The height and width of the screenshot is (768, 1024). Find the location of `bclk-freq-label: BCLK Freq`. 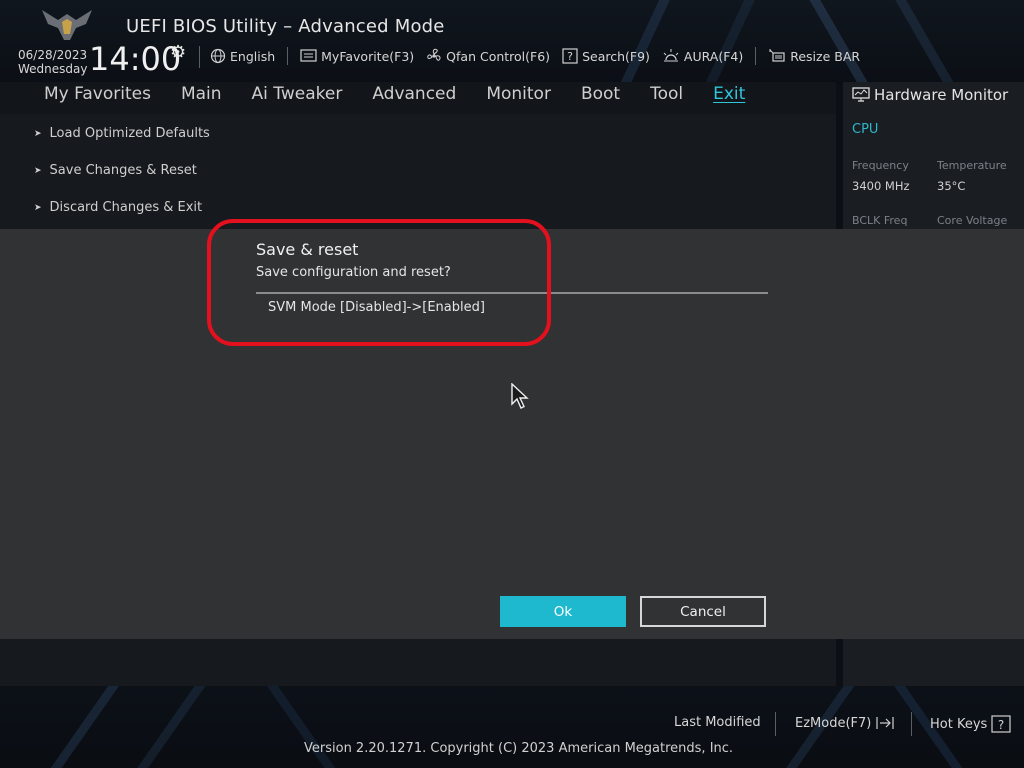

bclk-freq-label: BCLK Freq is located at coordinates (880, 220).